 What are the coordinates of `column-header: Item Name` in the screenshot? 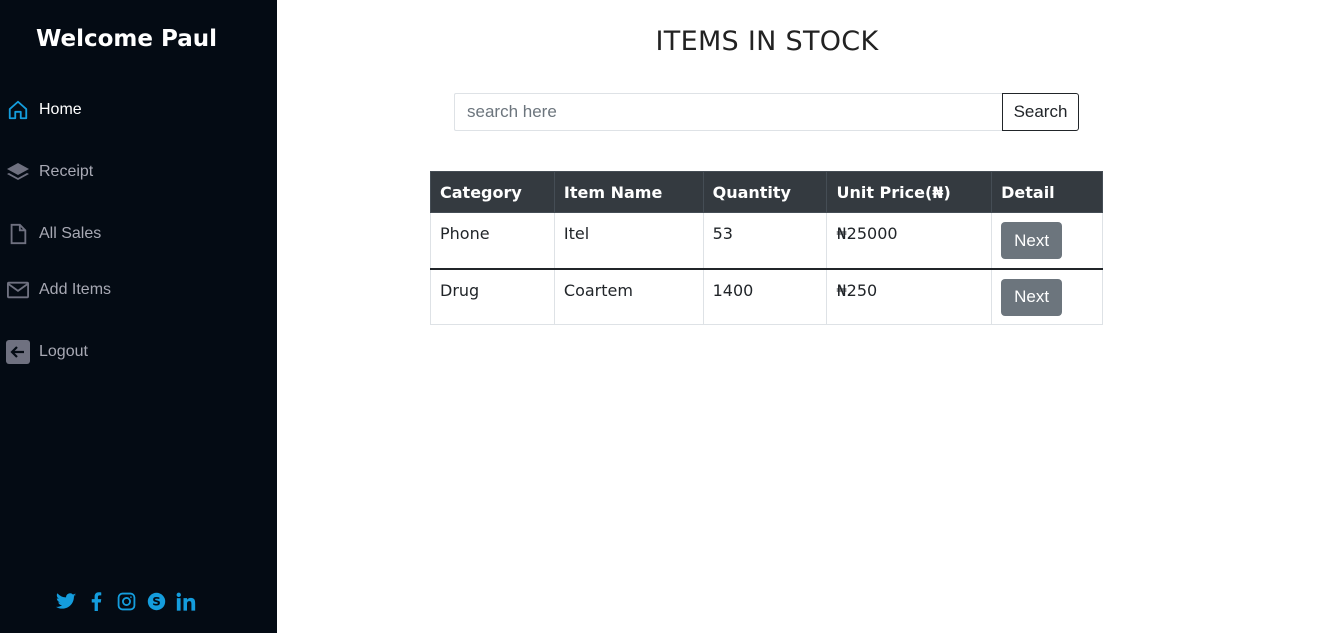 It's located at (628, 192).